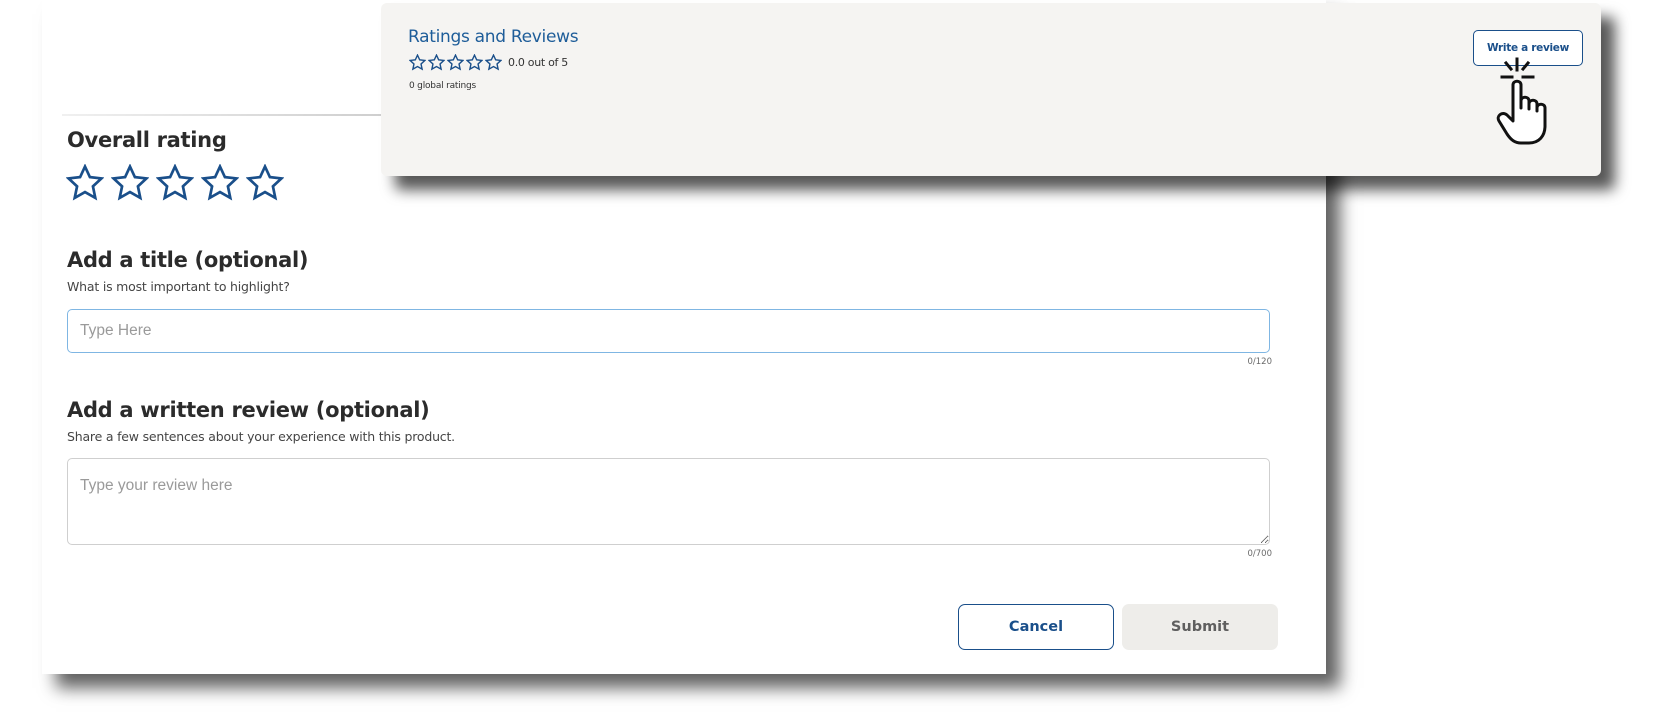  What do you see at coordinates (147, 140) in the screenshot?
I see `overall-rating-heading: Overall rating` at bounding box center [147, 140].